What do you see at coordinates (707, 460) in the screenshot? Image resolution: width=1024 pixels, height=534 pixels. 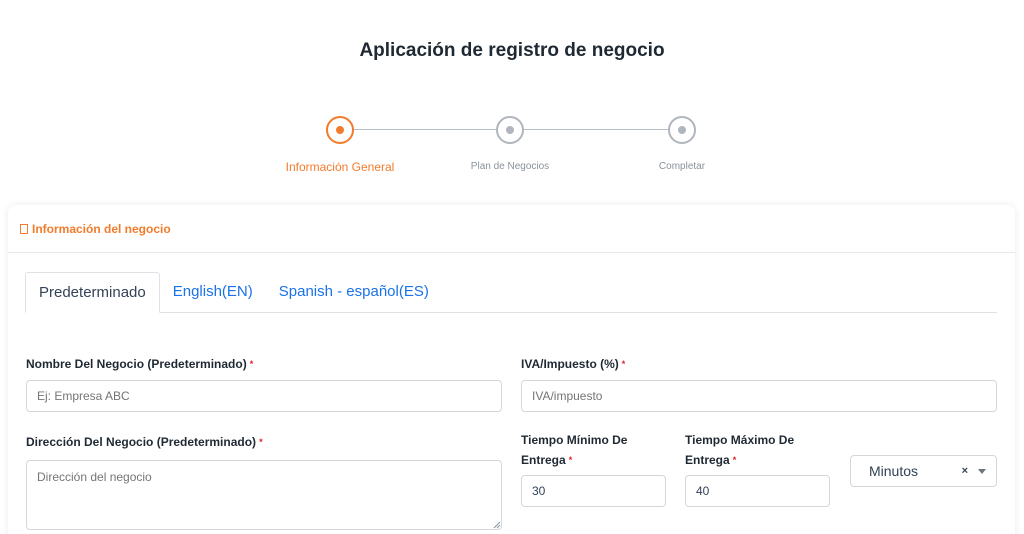 I see `max-delivery-label-line2: Entrega` at bounding box center [707, 460].